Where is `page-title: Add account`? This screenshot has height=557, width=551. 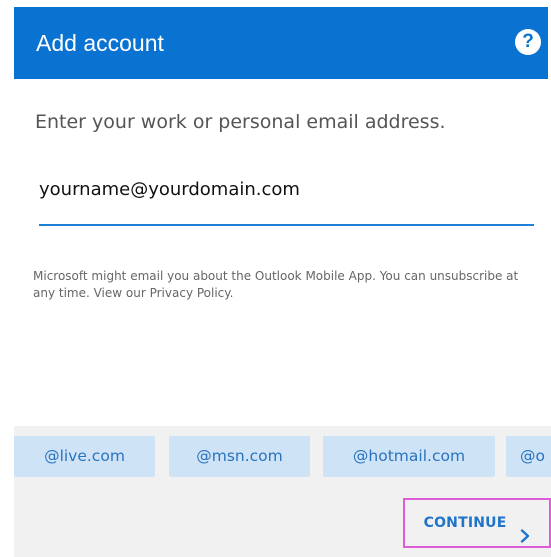
page-title: Add account is located at coordinates (100, 43).